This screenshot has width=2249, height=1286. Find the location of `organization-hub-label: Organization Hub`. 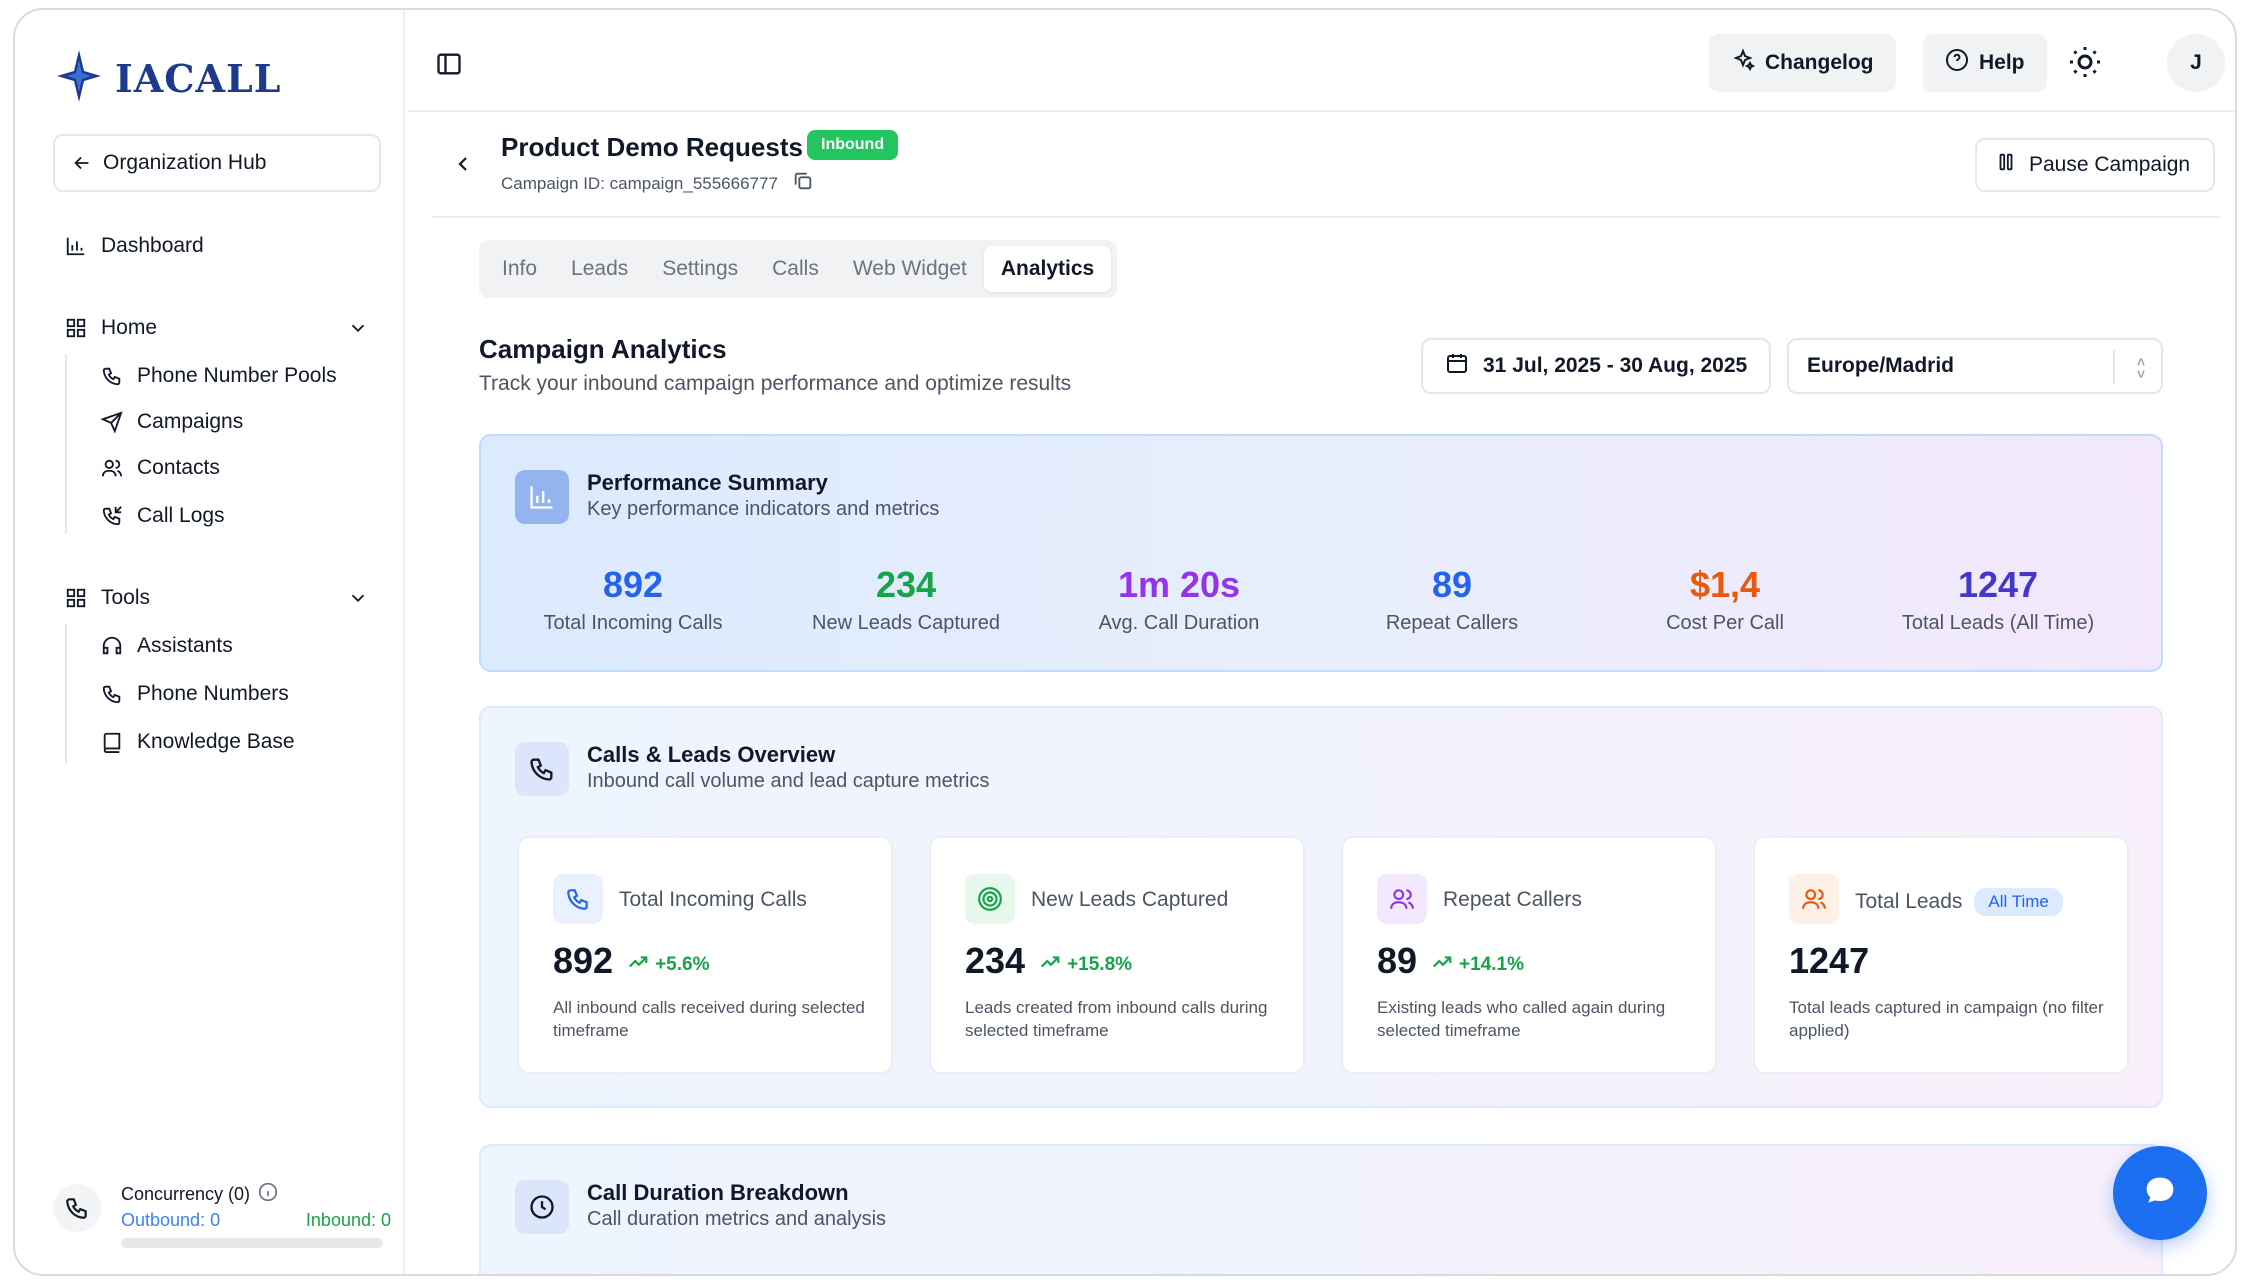

organization-hub-label: Organization Hub is located at coordinates (185, 162).